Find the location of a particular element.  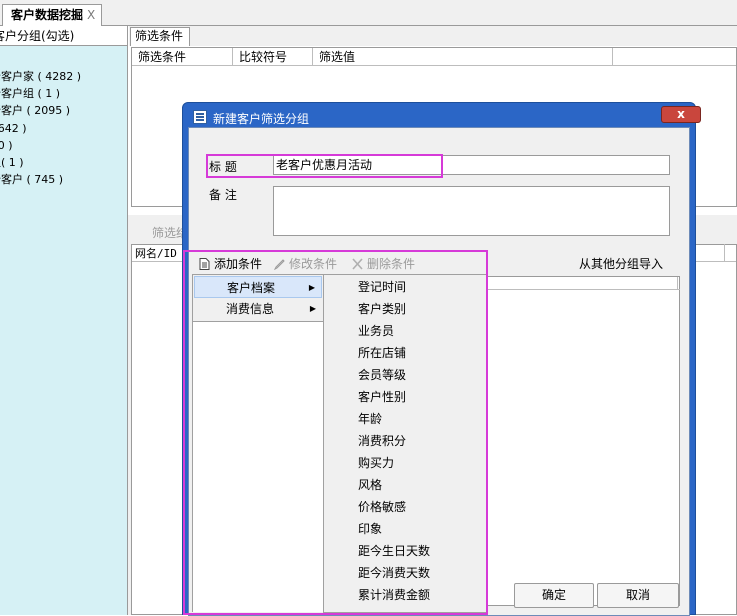

condition-grid-header is located at coordinates (582, 289).